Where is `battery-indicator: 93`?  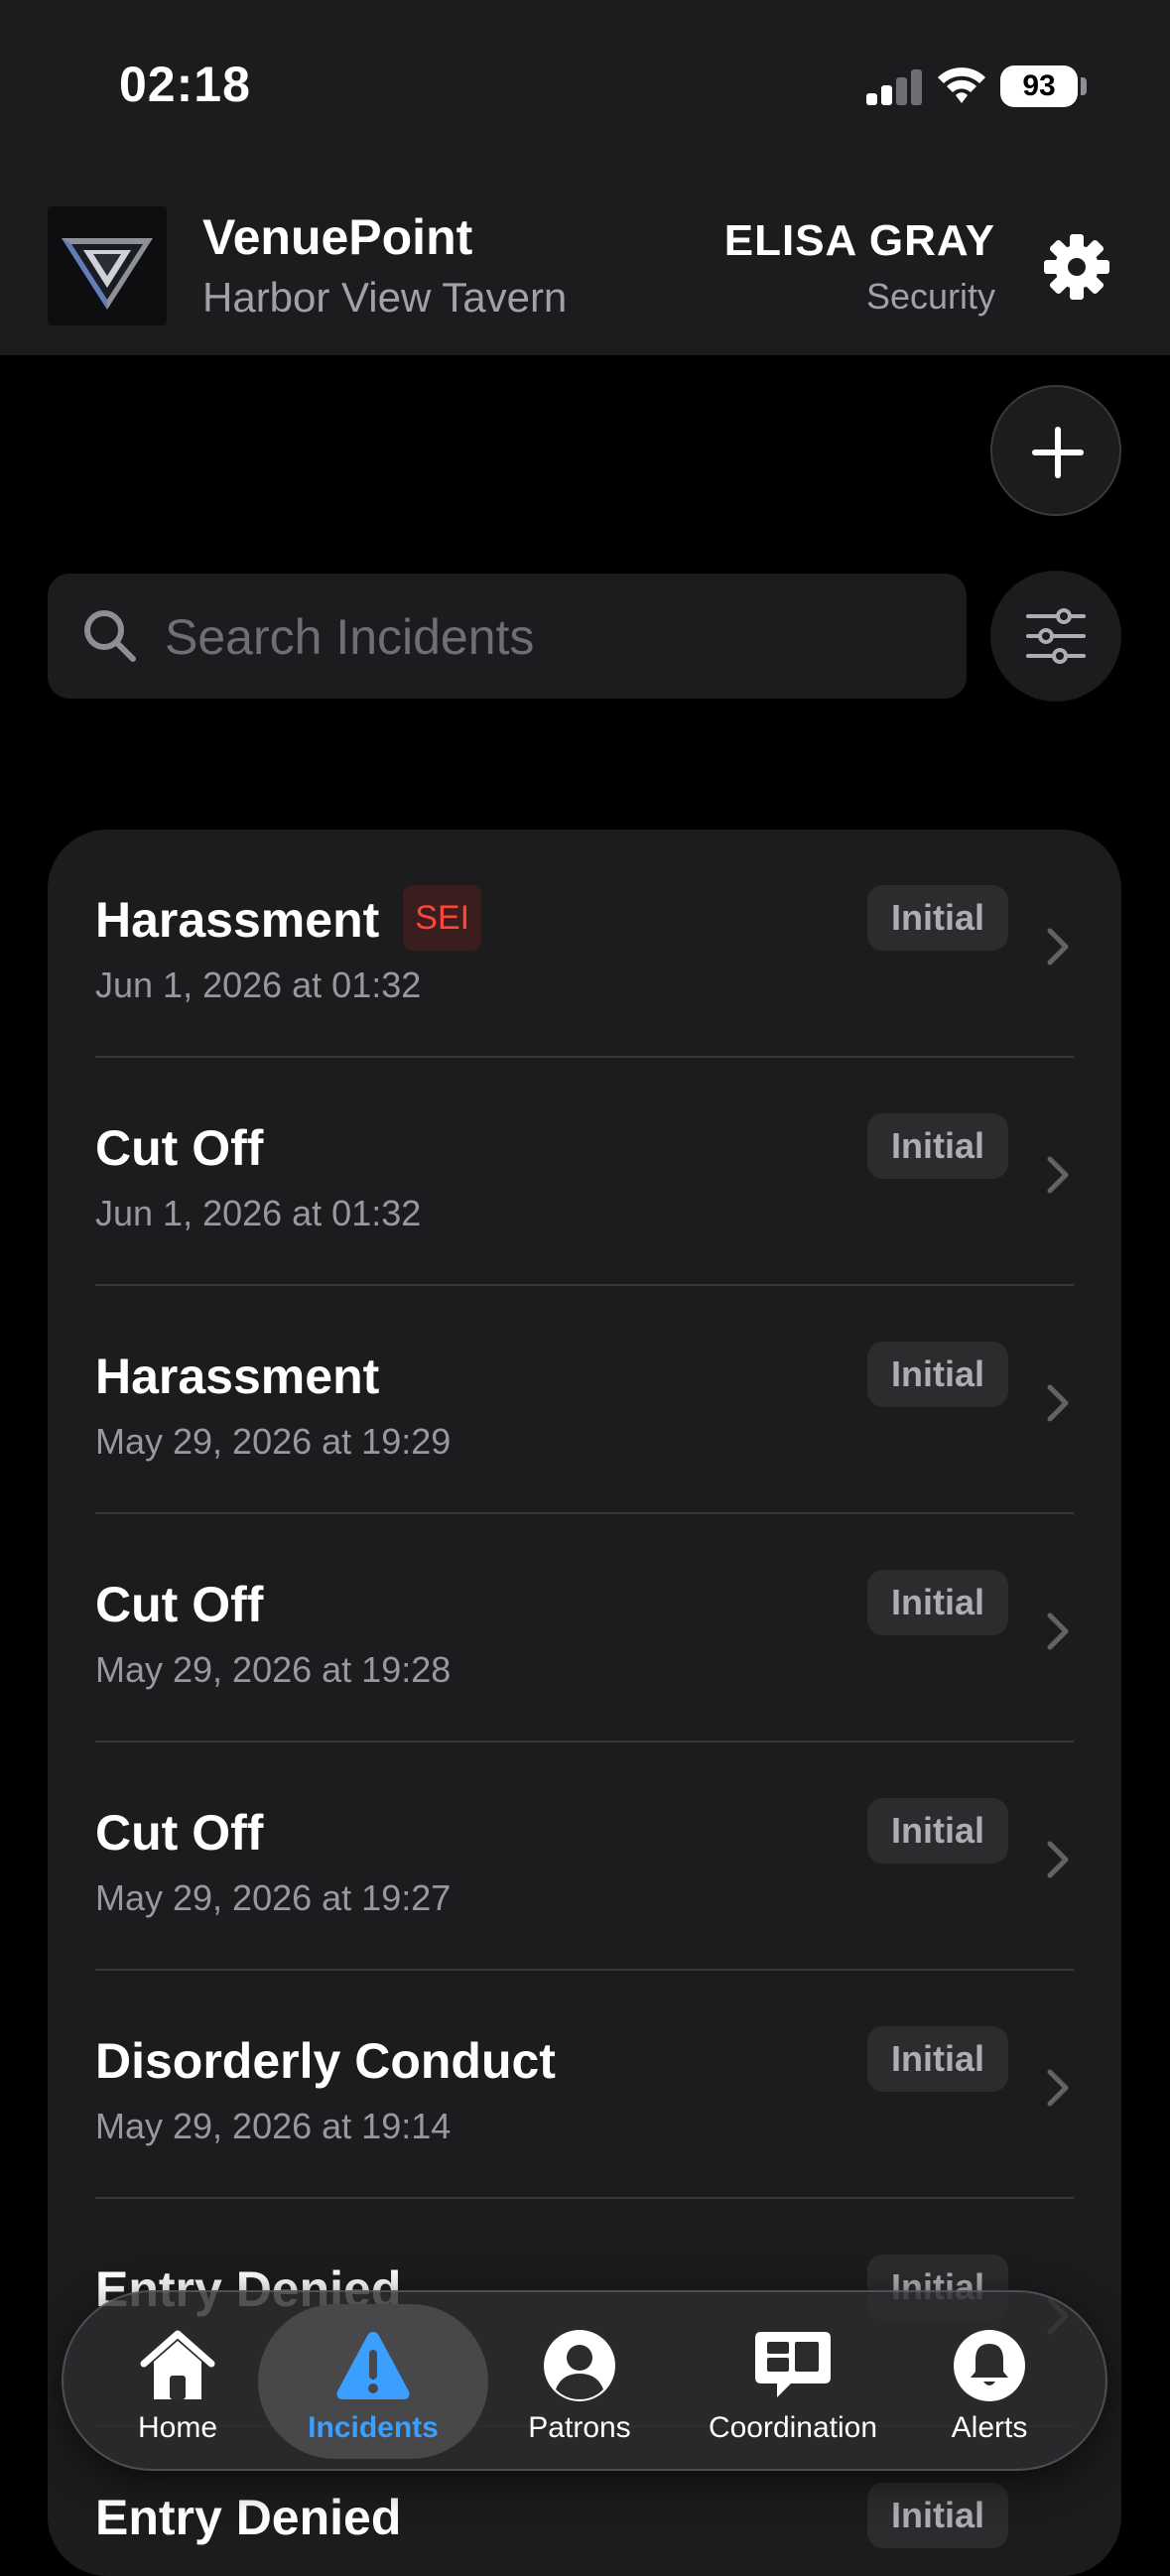
battery-indicator: 93 is located at coordinates (1039, 86).